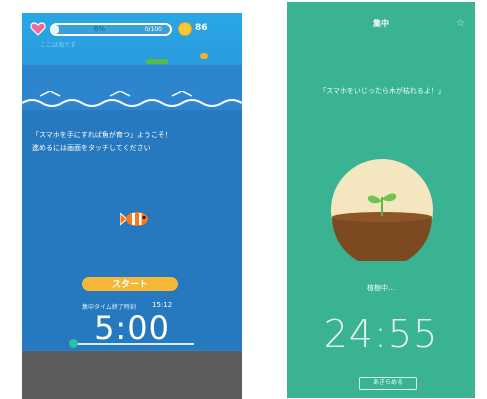  What do you see at coordinates (91, 148) in the screenshot?
I see `welcome-line-2: 進めるには画面をタッチしてください` at bounding box center [91, 148].